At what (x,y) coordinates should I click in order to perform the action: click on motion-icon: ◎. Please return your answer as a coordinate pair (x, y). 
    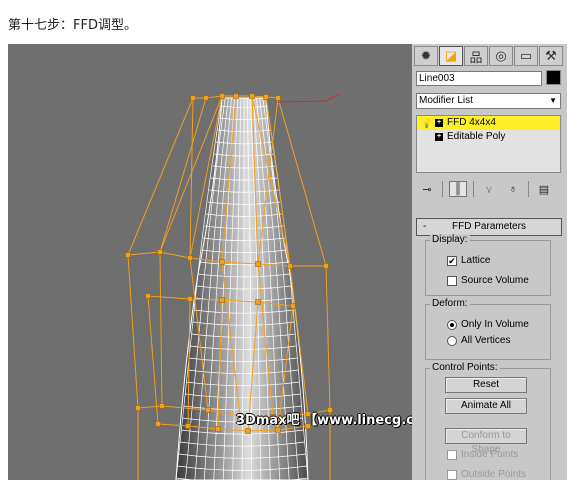
    Looking at the image, I should click on (501, 55).